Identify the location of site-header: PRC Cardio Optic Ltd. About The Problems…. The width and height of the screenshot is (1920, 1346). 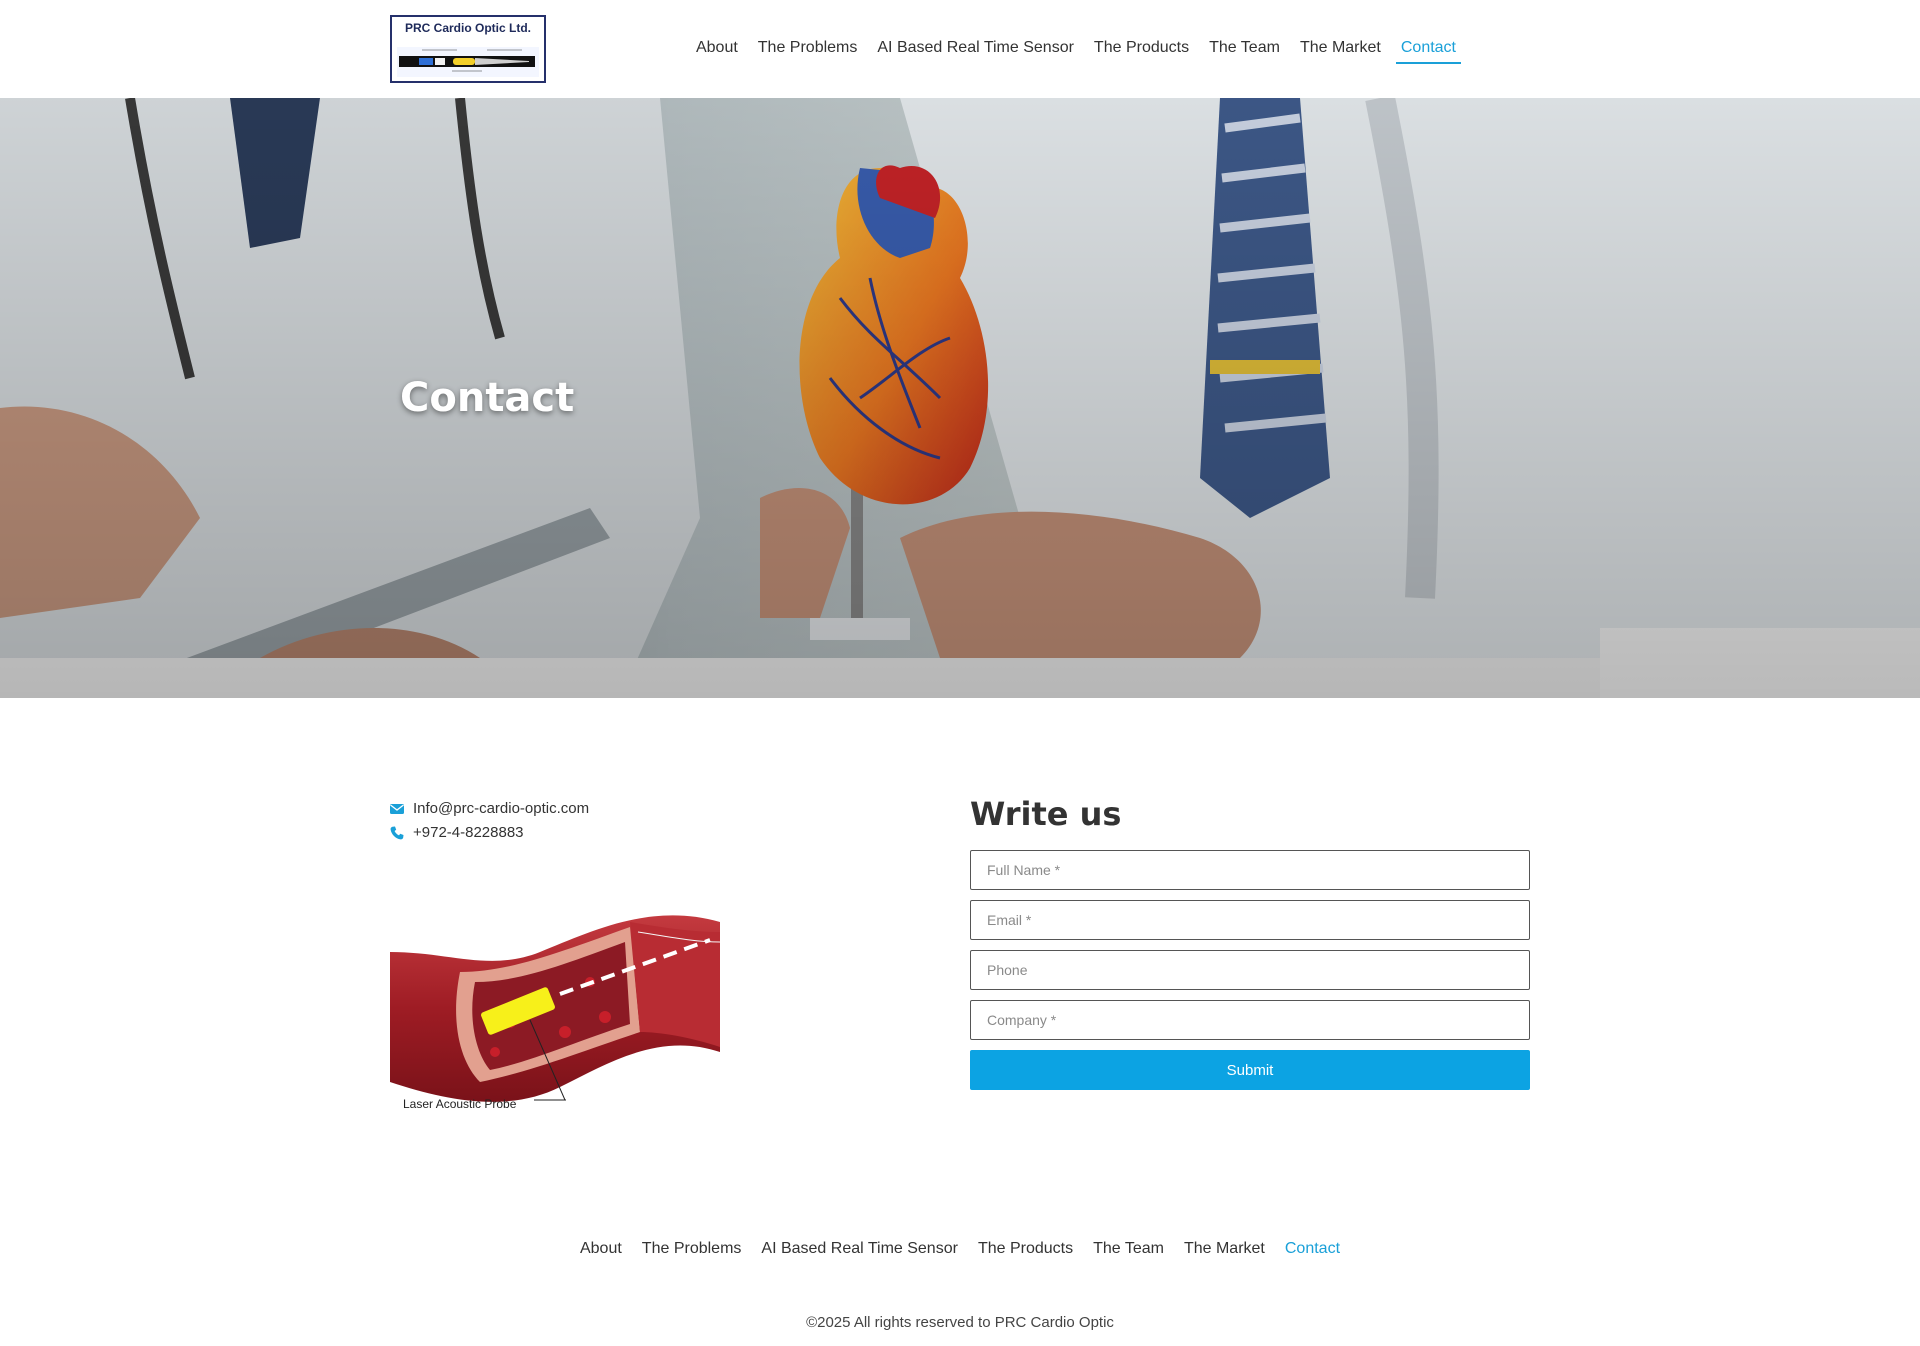
(960, 49).